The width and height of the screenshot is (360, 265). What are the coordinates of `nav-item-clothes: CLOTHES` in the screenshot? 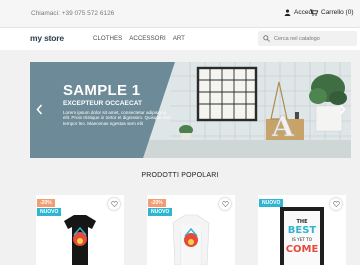 It's located at (107, 38).